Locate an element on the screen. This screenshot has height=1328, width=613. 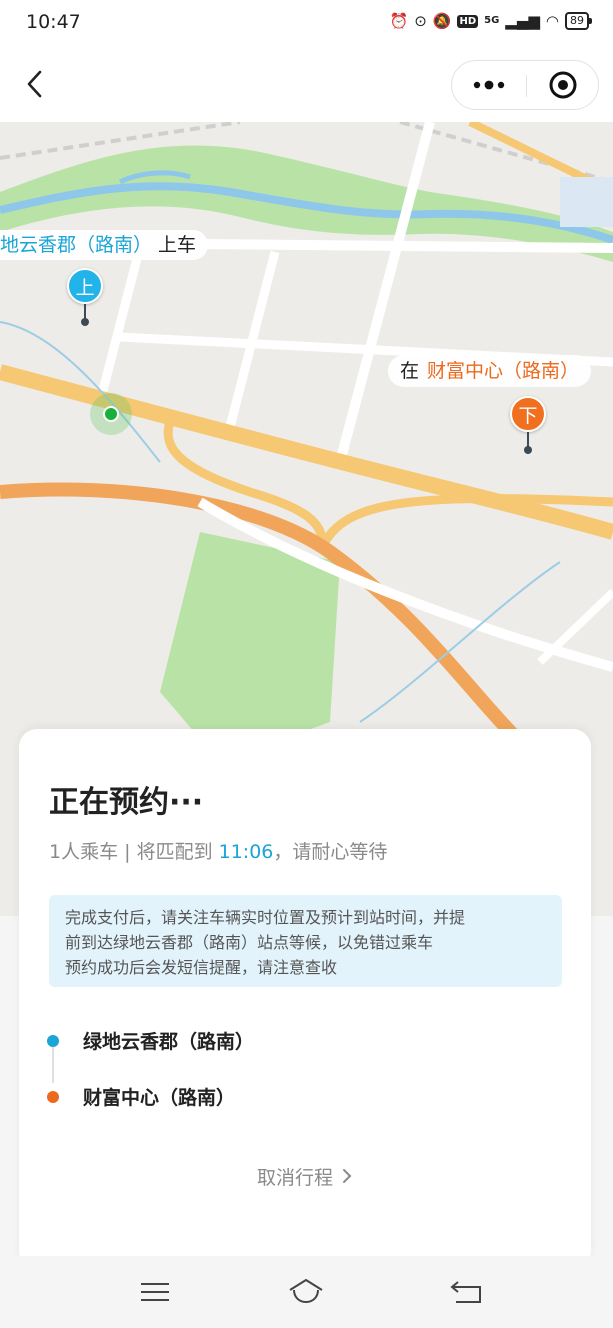
status-icons: ⏰ ⊙ 🔕 HD 5G ▂▄▆ ◠ 89 is located at coordinates (490, 21).